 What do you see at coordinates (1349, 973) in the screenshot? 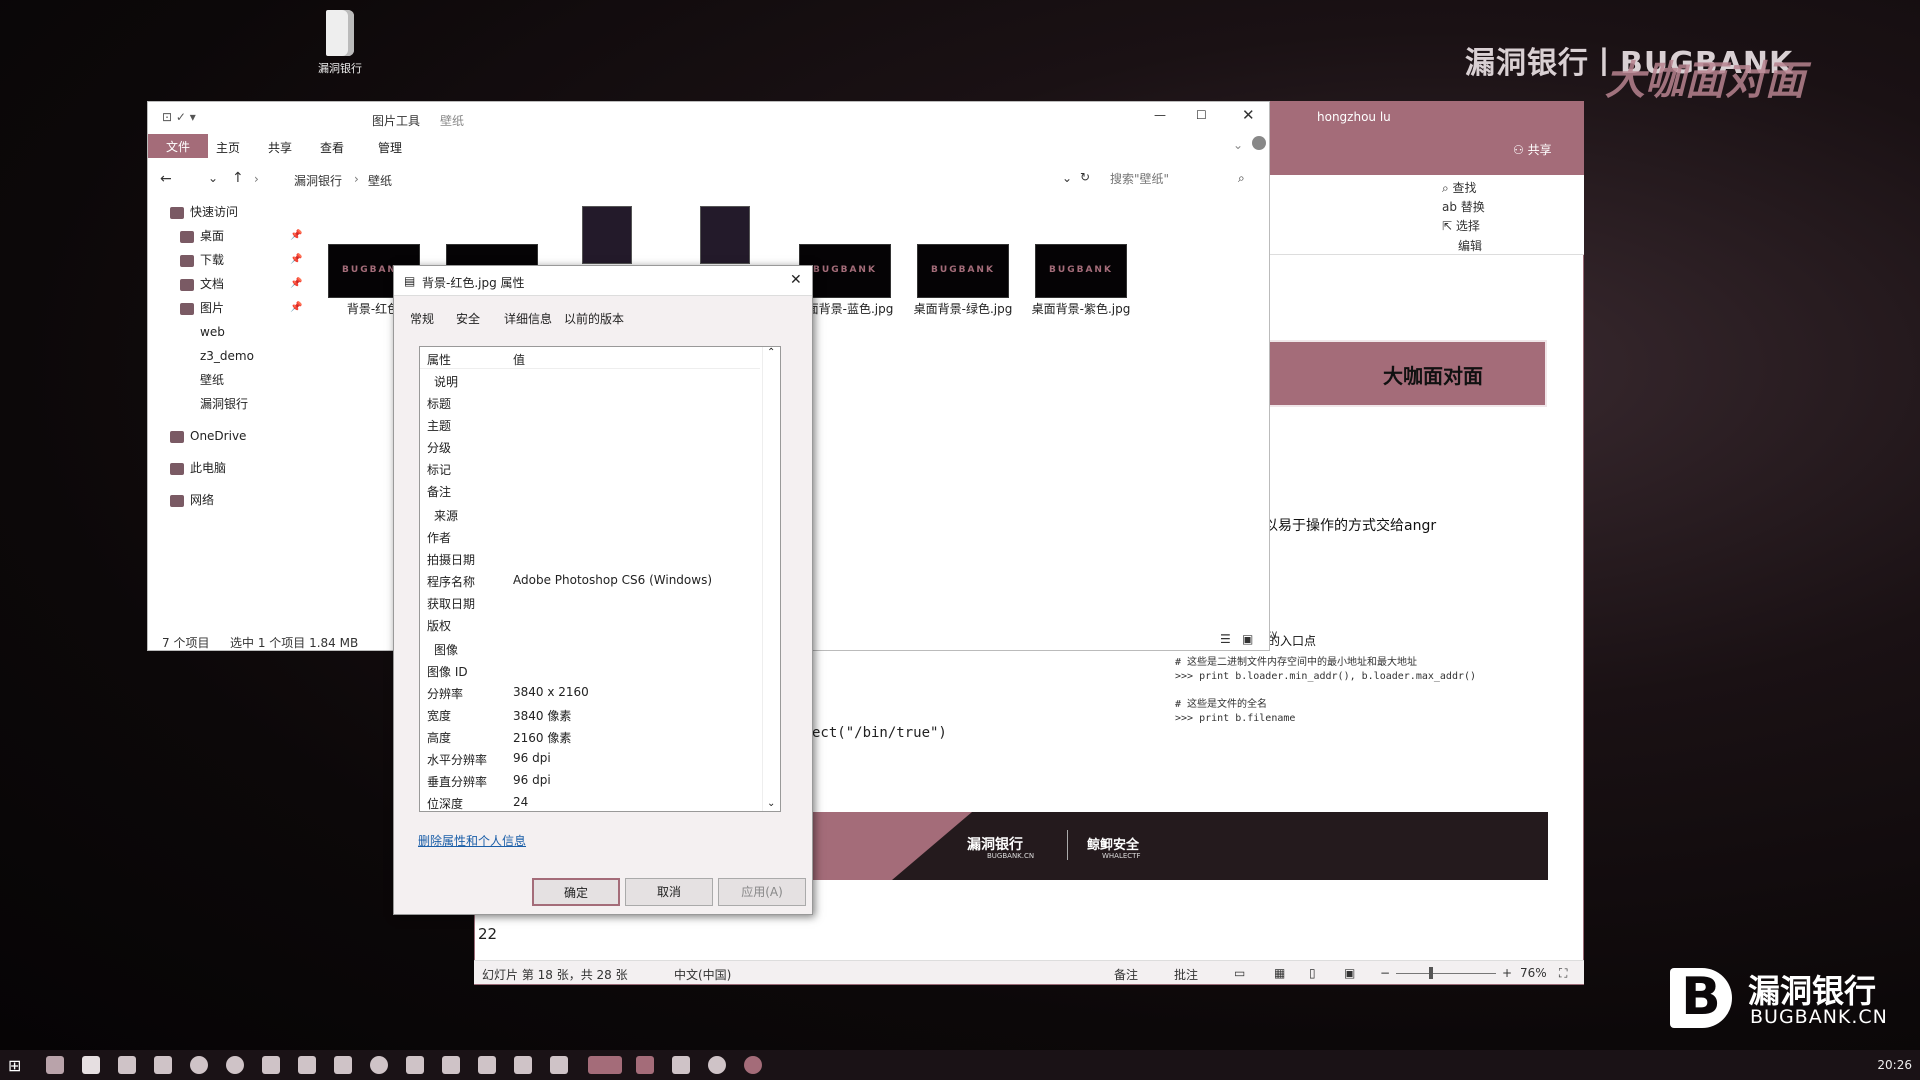
I see `slideshow-icon: ▣` at bounding box center [1349, 973].